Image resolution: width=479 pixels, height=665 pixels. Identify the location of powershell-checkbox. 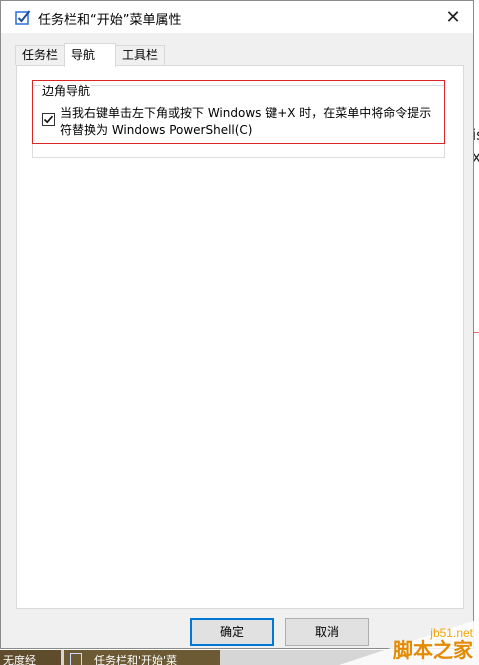
(48, 119).